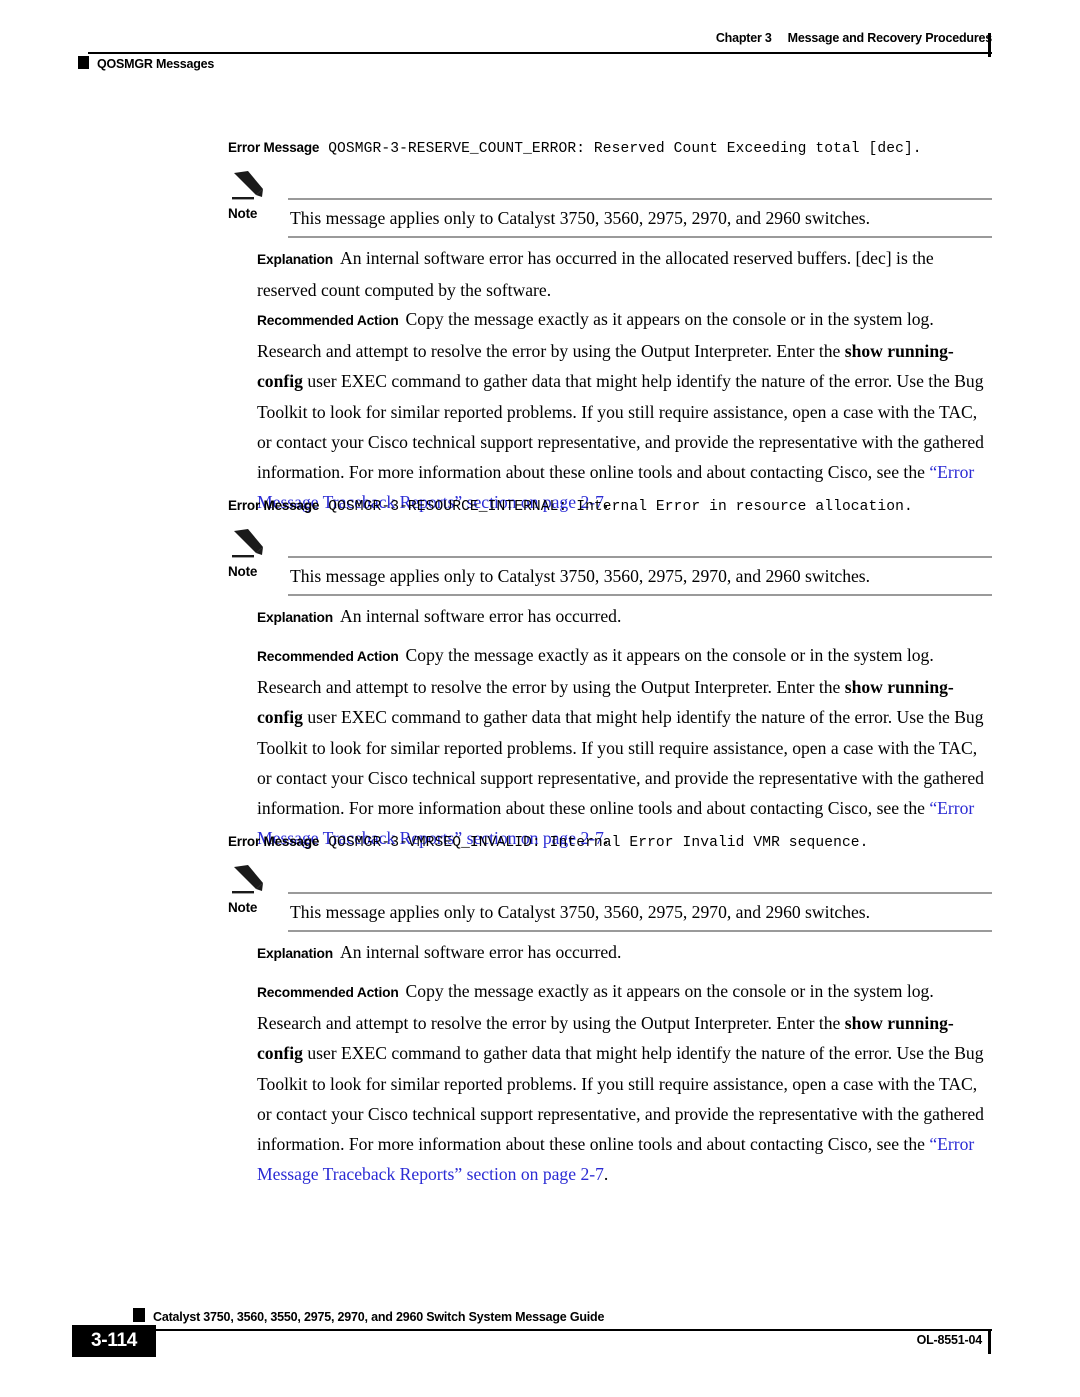 This screenshot has height=1397, width=1080. I want to click on header-chapter-title: Message and Recovery Procedures, so click(890, 38).